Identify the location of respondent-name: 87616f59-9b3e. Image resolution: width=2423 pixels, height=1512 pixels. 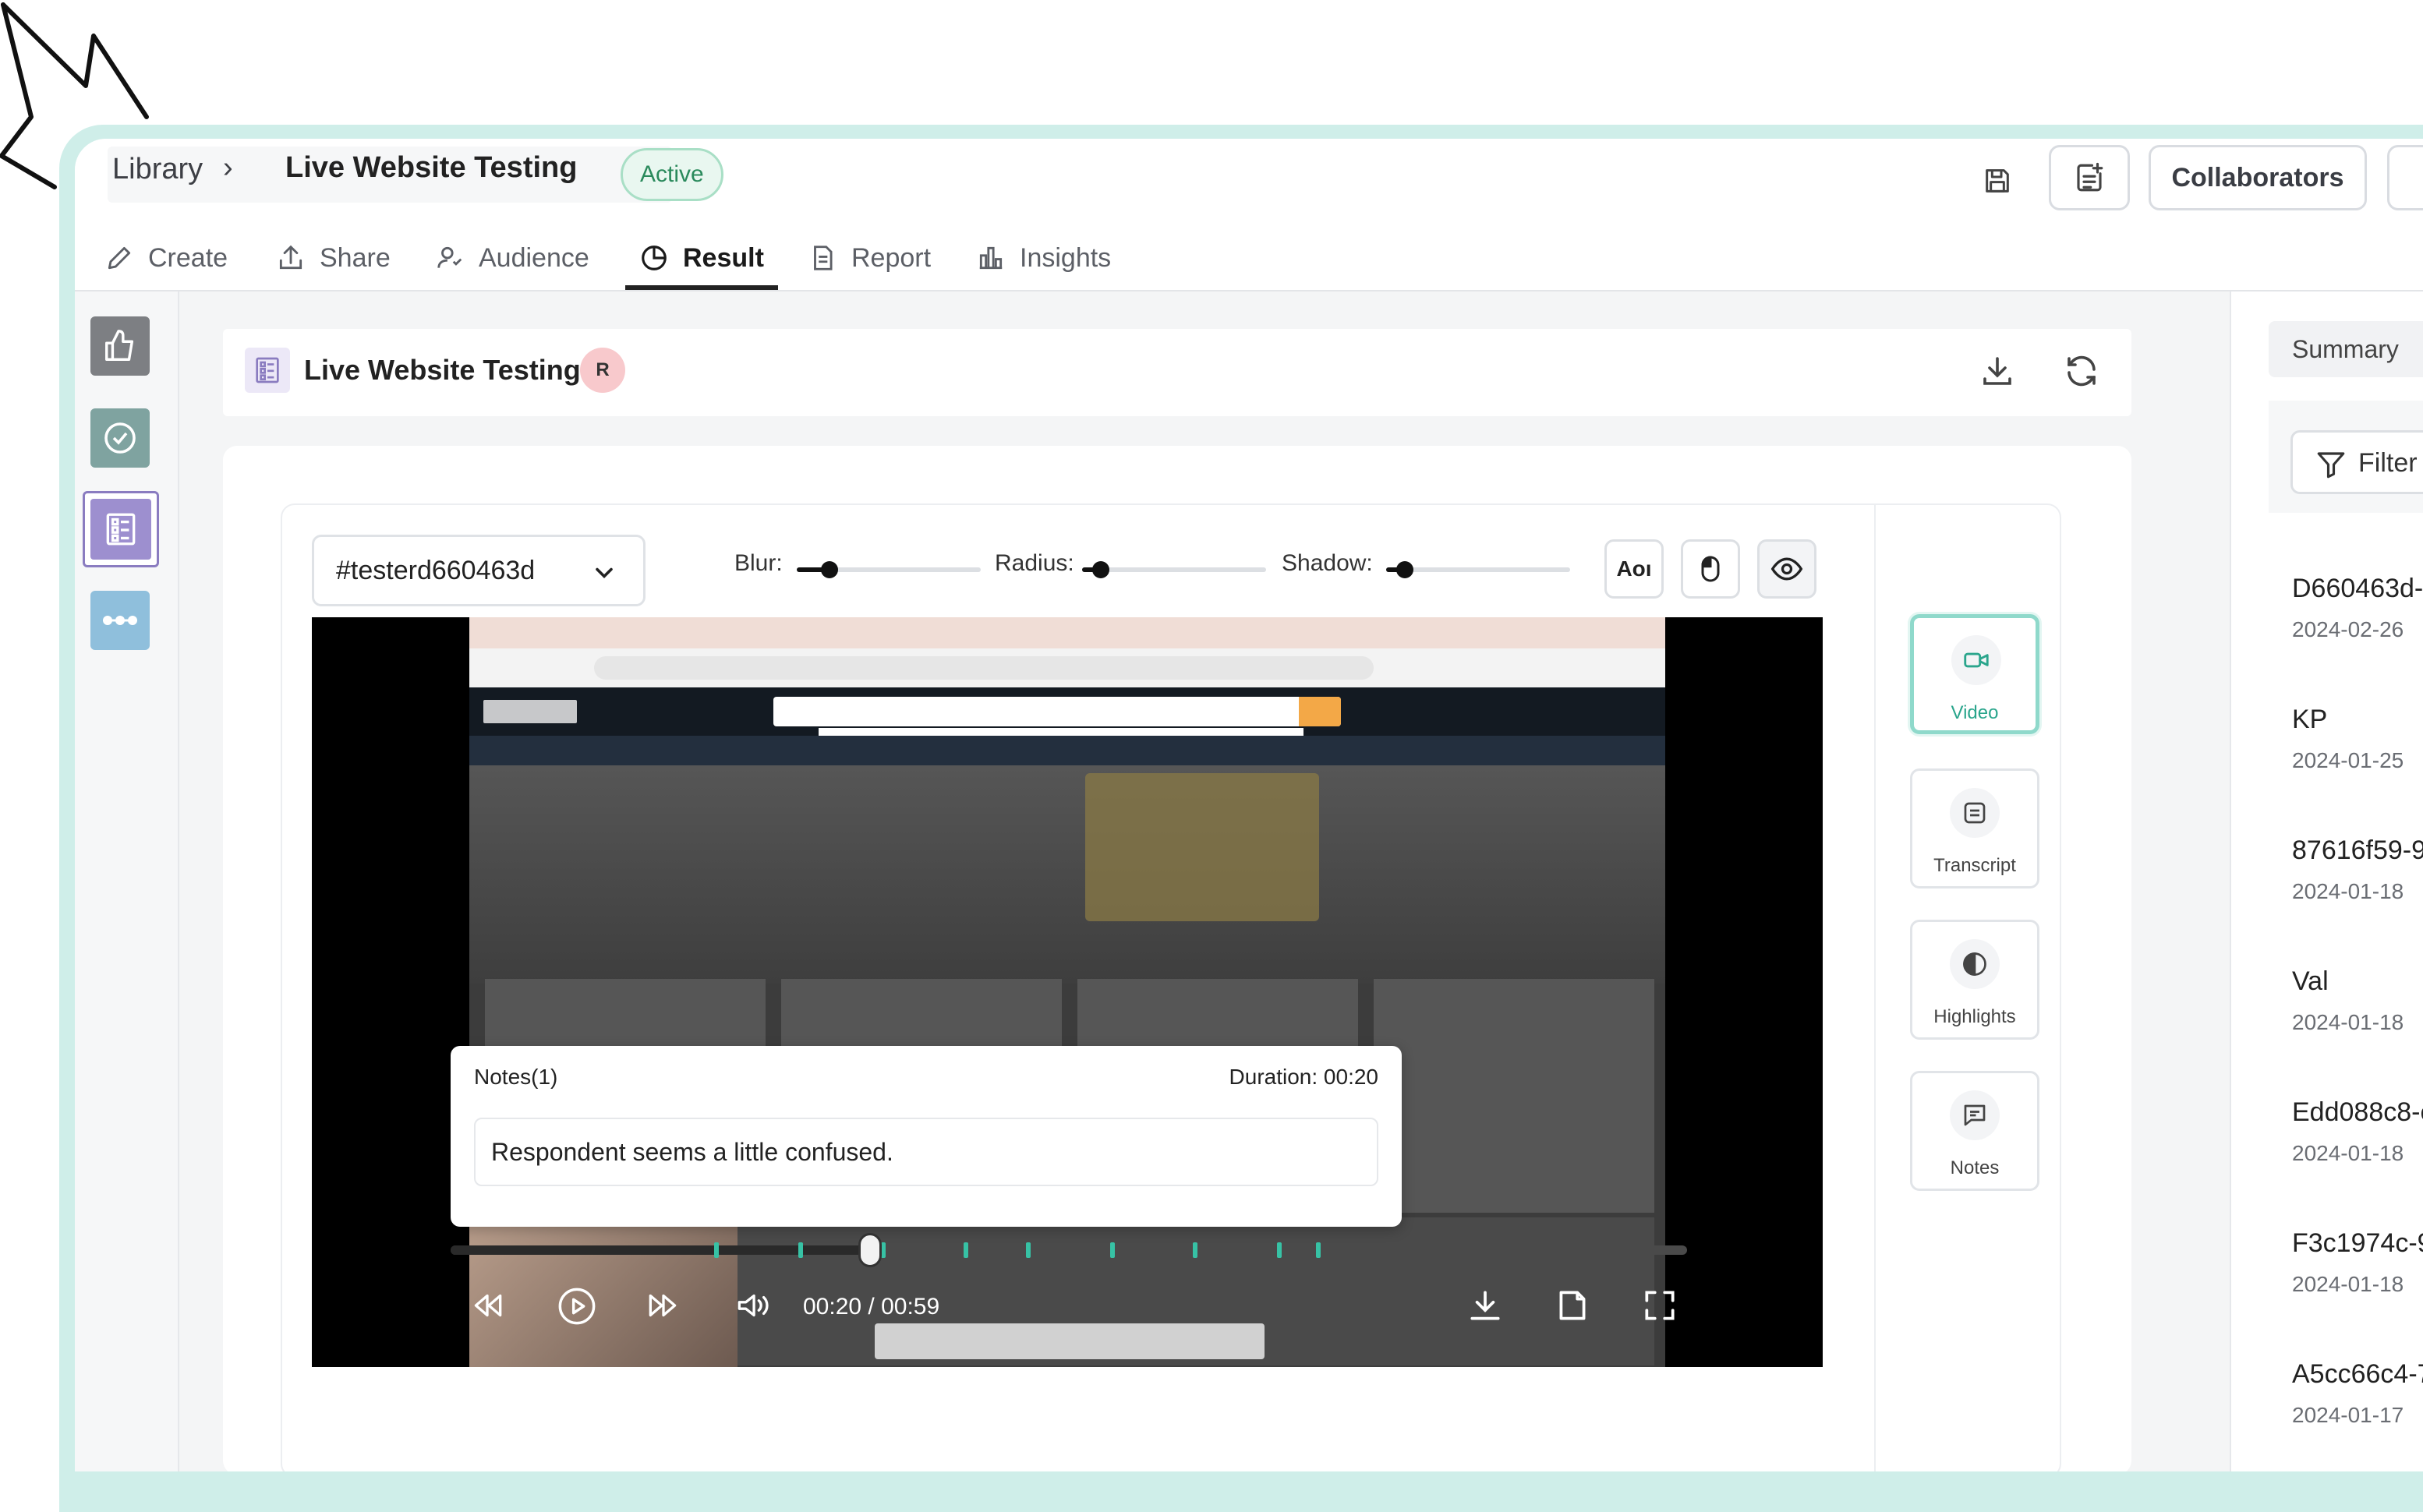
(2357, 850).